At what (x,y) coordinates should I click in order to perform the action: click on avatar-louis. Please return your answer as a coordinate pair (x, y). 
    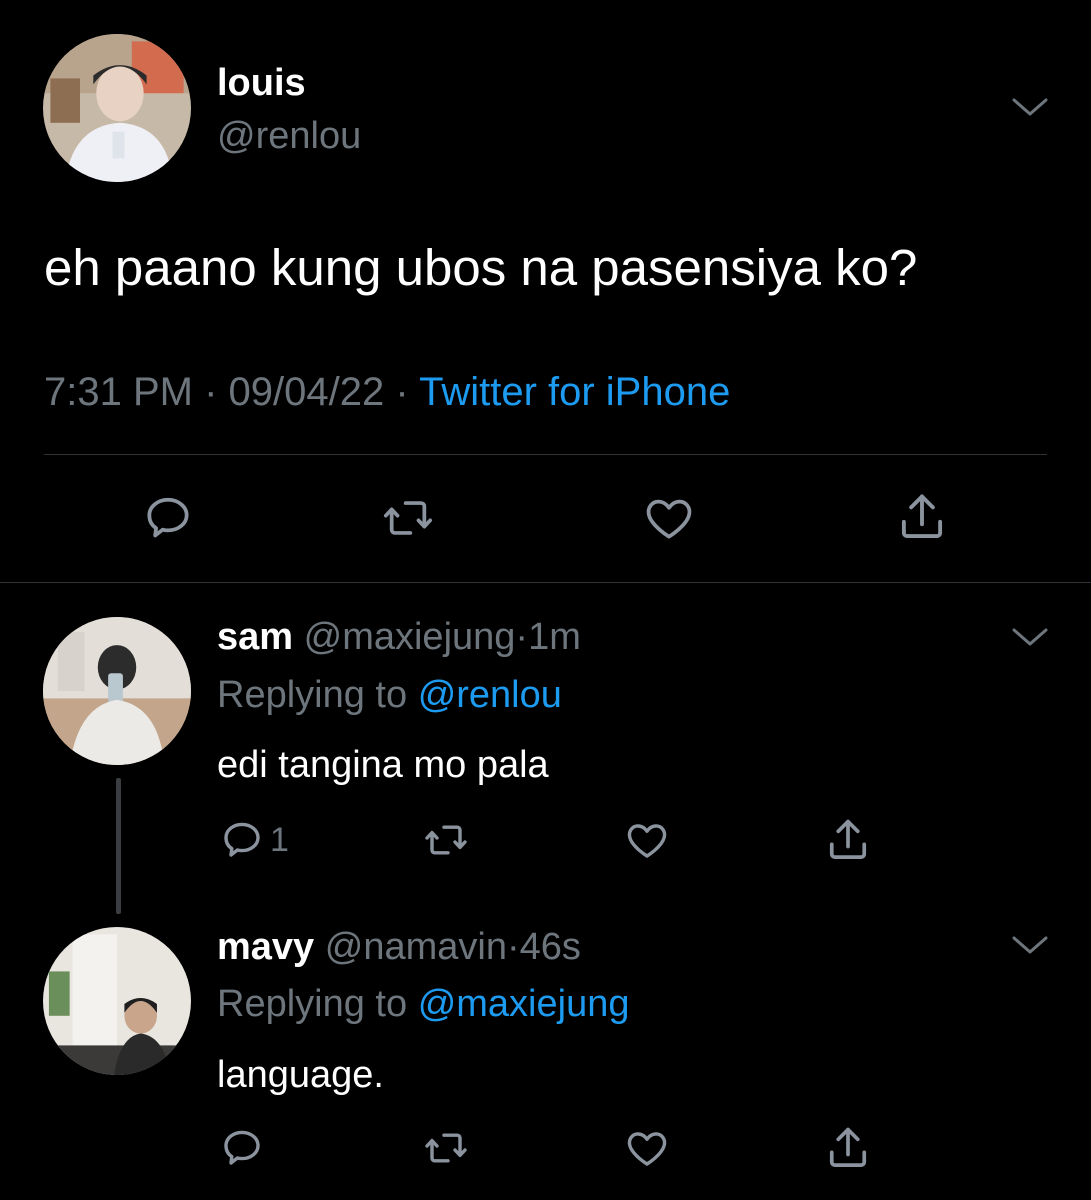
    Looking at the image, I should click on (117, 108).